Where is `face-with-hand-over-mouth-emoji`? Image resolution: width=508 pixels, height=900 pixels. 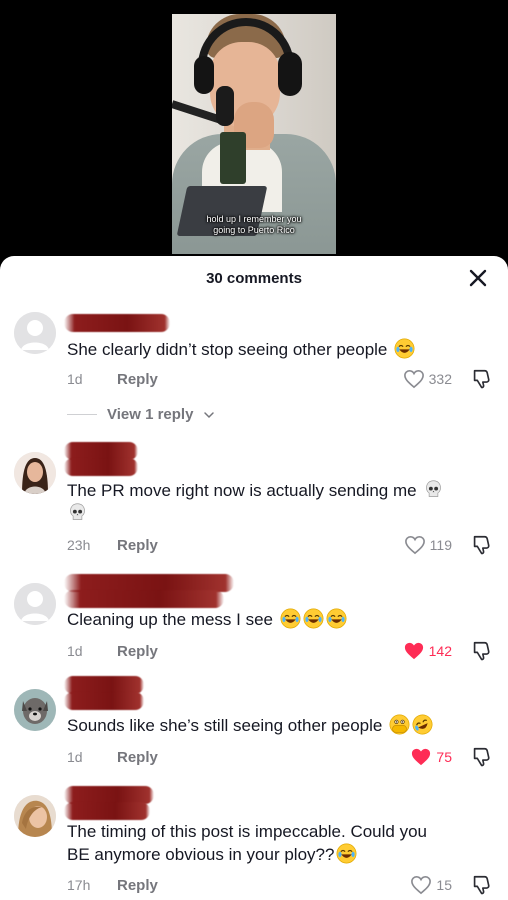
face-with-hand-over-mouth-emoji is located at coordinates (399, 724).